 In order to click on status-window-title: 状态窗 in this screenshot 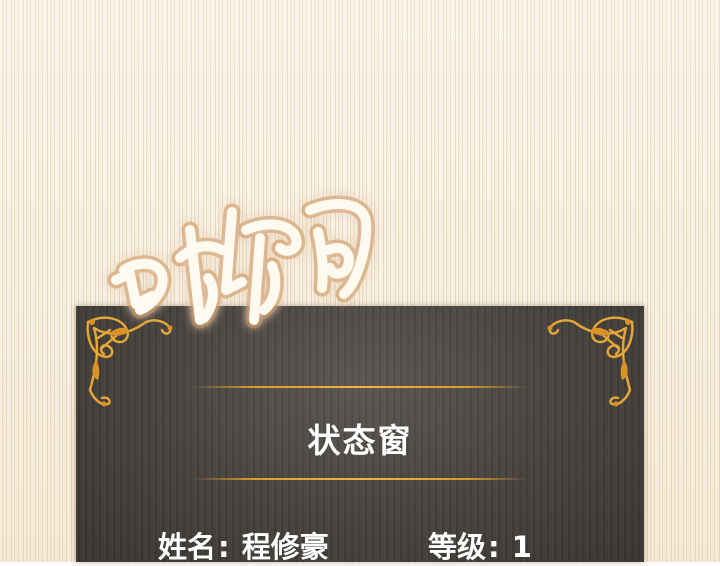, I will do `click(360, 440)`.